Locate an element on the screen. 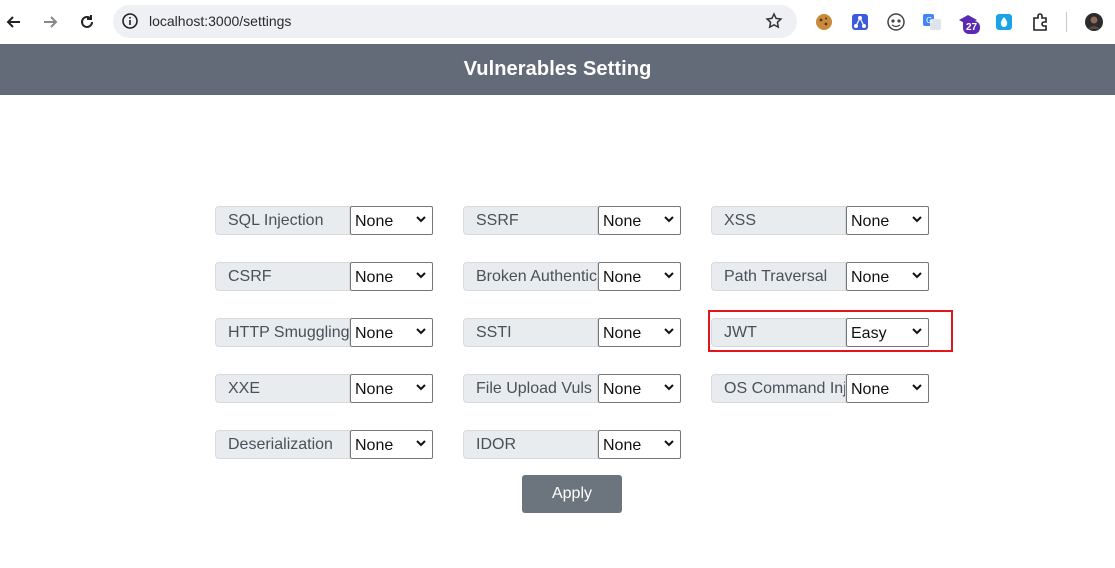  http-smuggling-select: None is located at coordinates (391, 332).